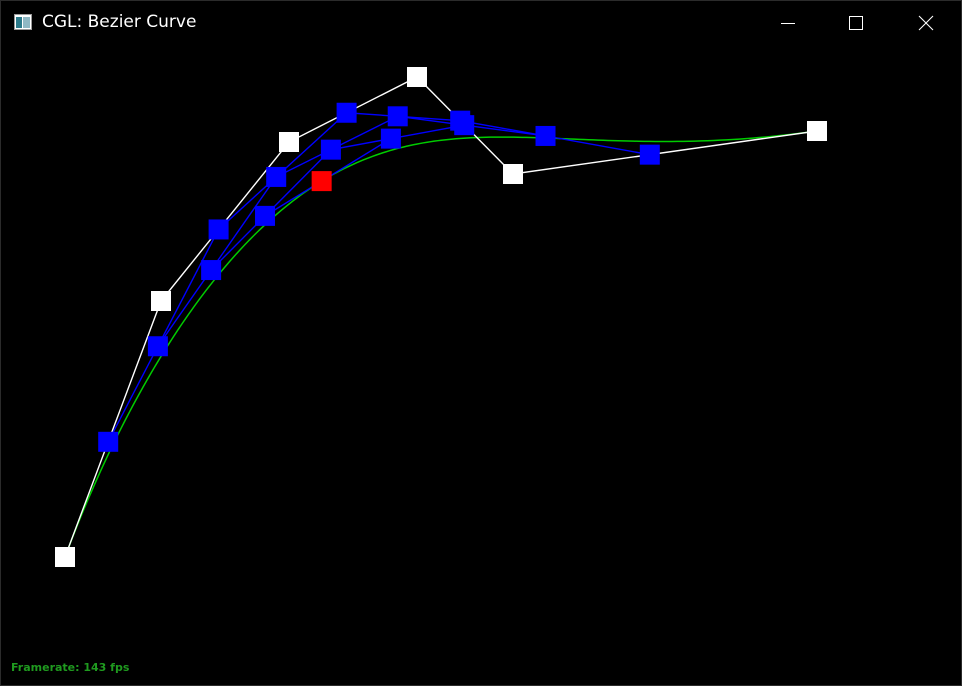  I want to click on app-window-icon, so click(23, 22).